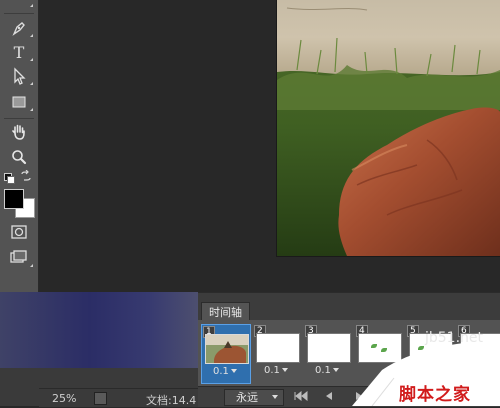  I want to click on tools-panel: T, so click(19, 146).